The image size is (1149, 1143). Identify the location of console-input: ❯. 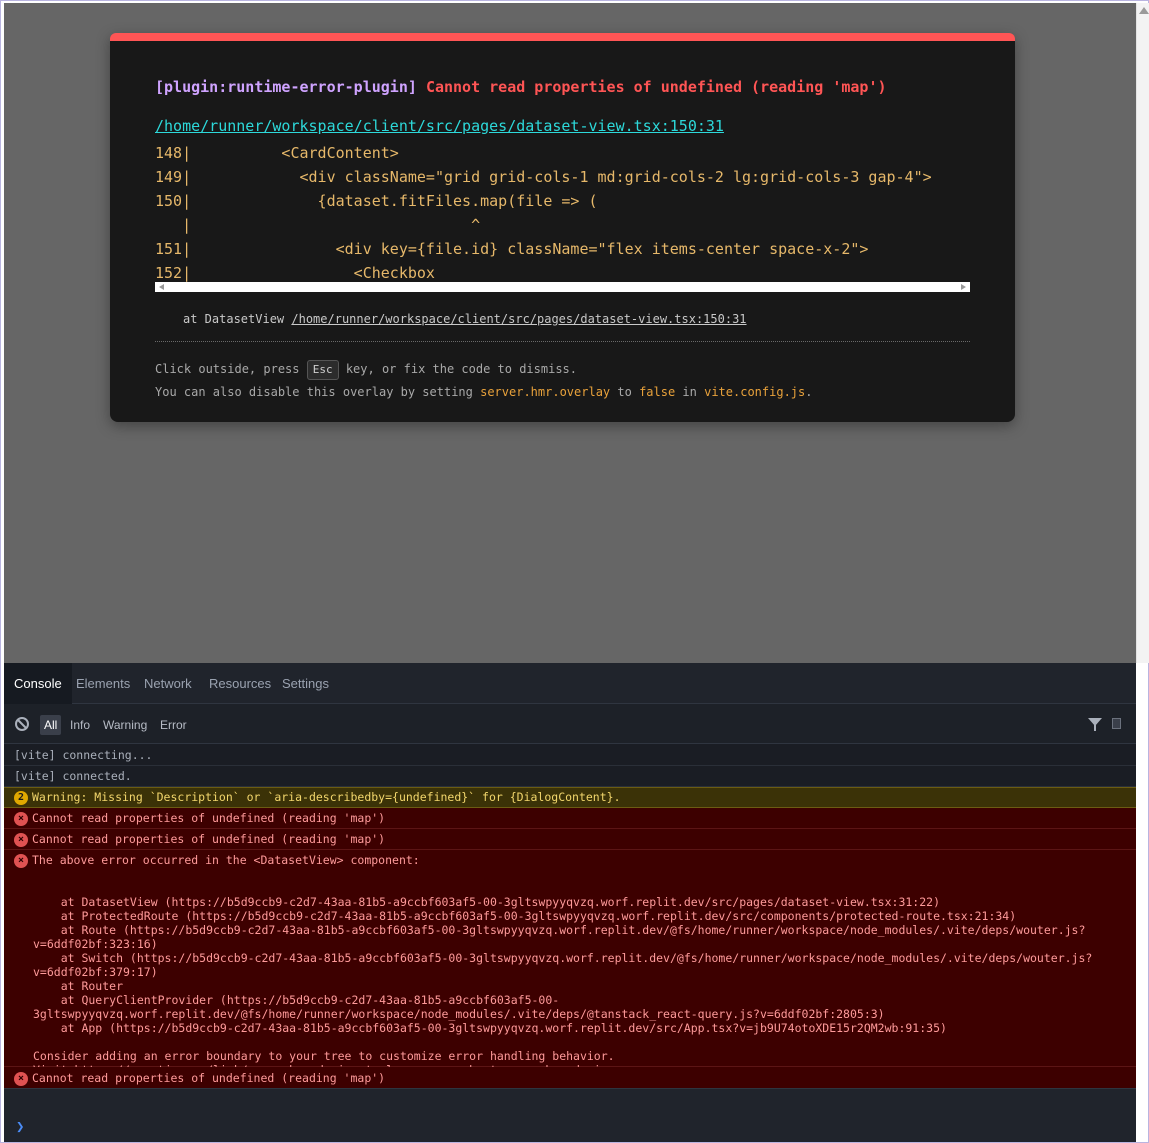
(570, 1115).